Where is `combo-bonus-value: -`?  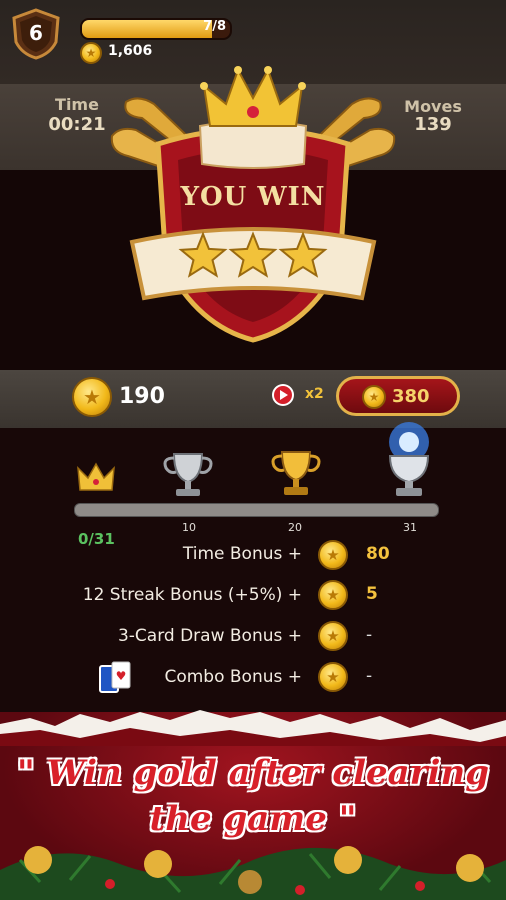 combo-bonus-value: - is located at coordinates (369, 676).